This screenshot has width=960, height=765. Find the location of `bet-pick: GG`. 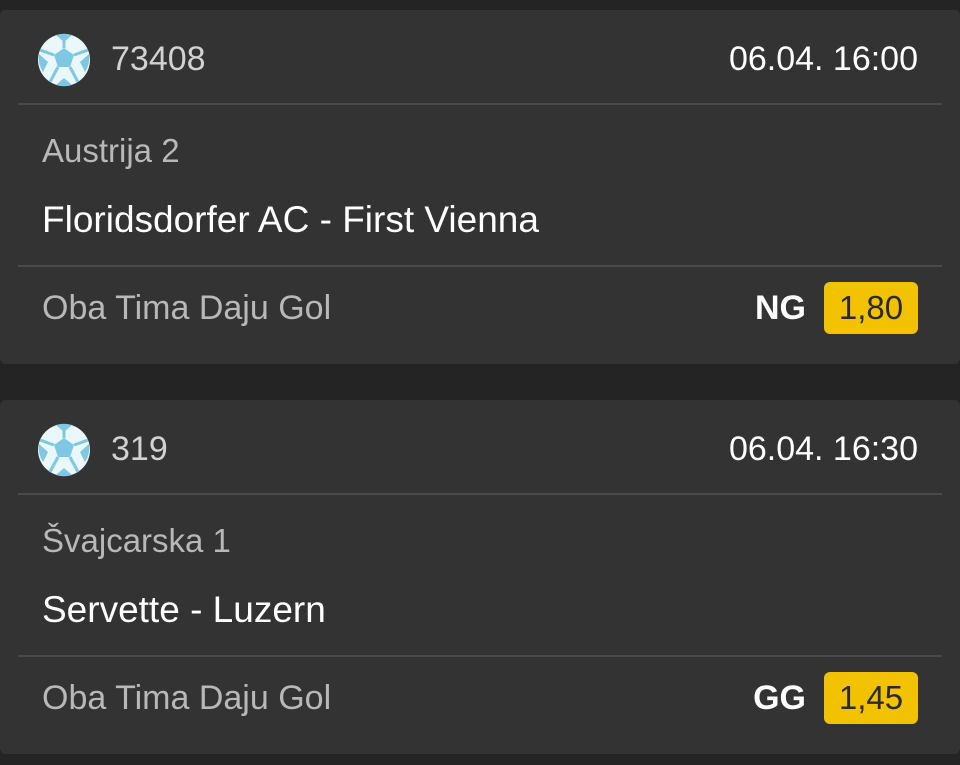

bet-pick: GG is located at coordinates (779, 698).